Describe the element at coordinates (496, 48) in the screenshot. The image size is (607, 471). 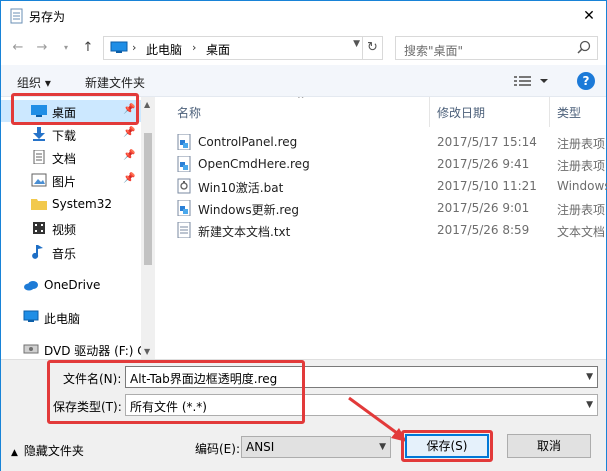
I see `search-input: 搜索"桌面"` at that location.